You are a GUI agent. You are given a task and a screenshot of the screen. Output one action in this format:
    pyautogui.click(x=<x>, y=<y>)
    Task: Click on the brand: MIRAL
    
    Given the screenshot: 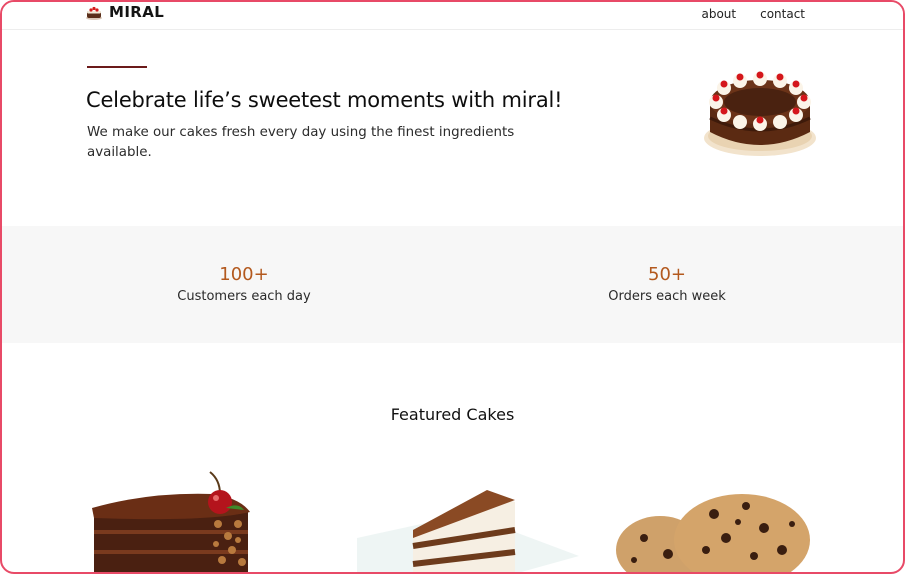 What is the action you would take?
    pyautogui.click(x=124, y=12)
    